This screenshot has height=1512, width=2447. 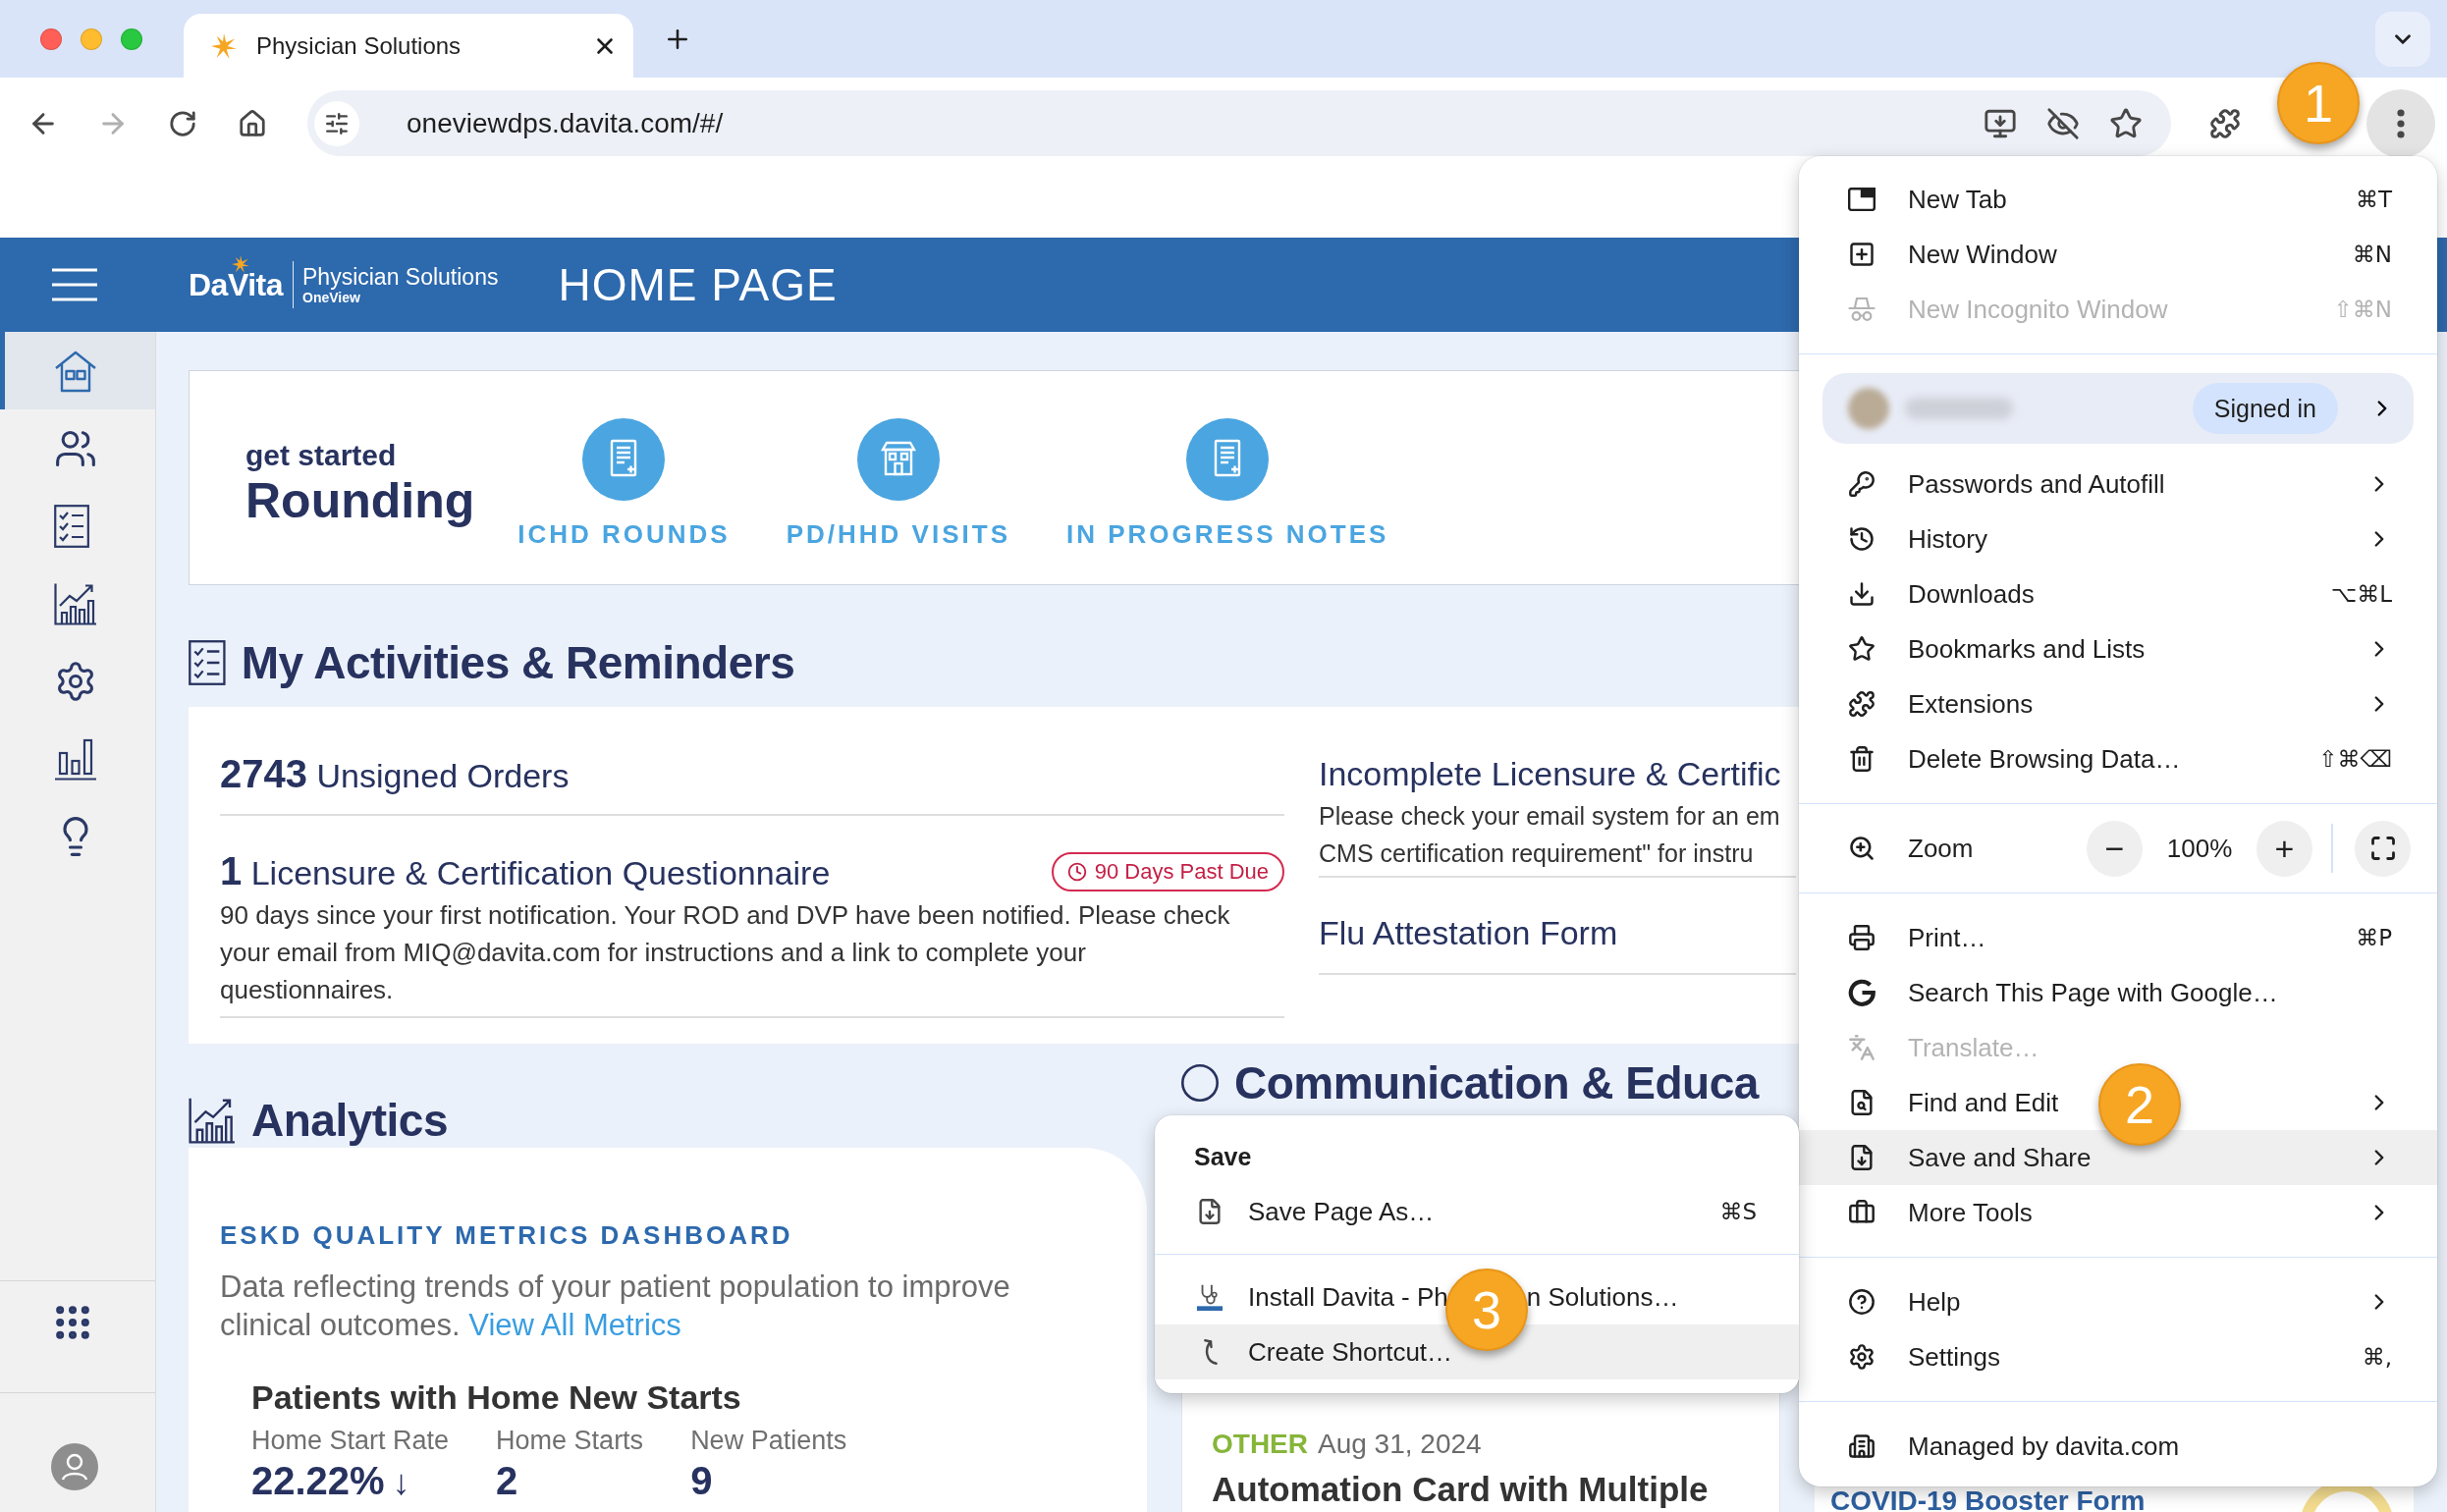 I want to click on keyboard-shortcut: ⌘N, so click(x=2372, y=255).